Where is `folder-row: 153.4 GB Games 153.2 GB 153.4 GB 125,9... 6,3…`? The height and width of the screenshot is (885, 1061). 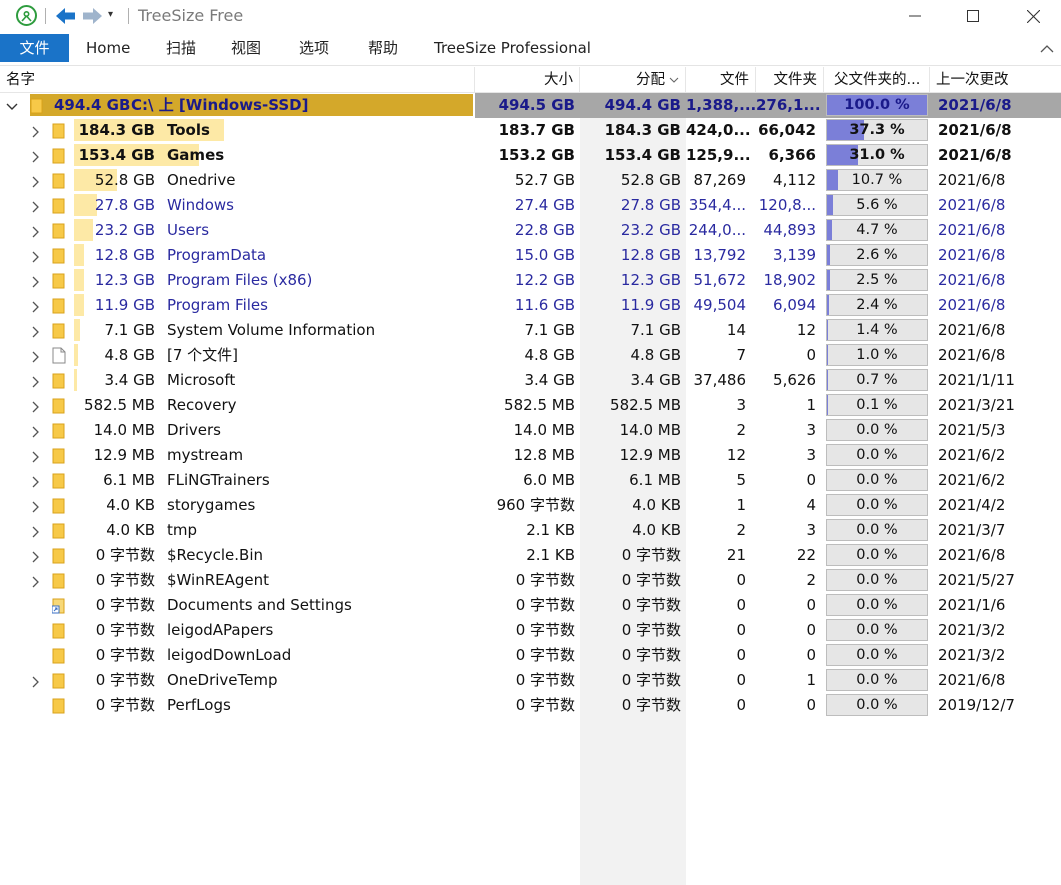 folder-row: 153.4 GB Games 153.2 GB 153.4 GB 125,9... 6,3… is located at coordinates (530, 155).